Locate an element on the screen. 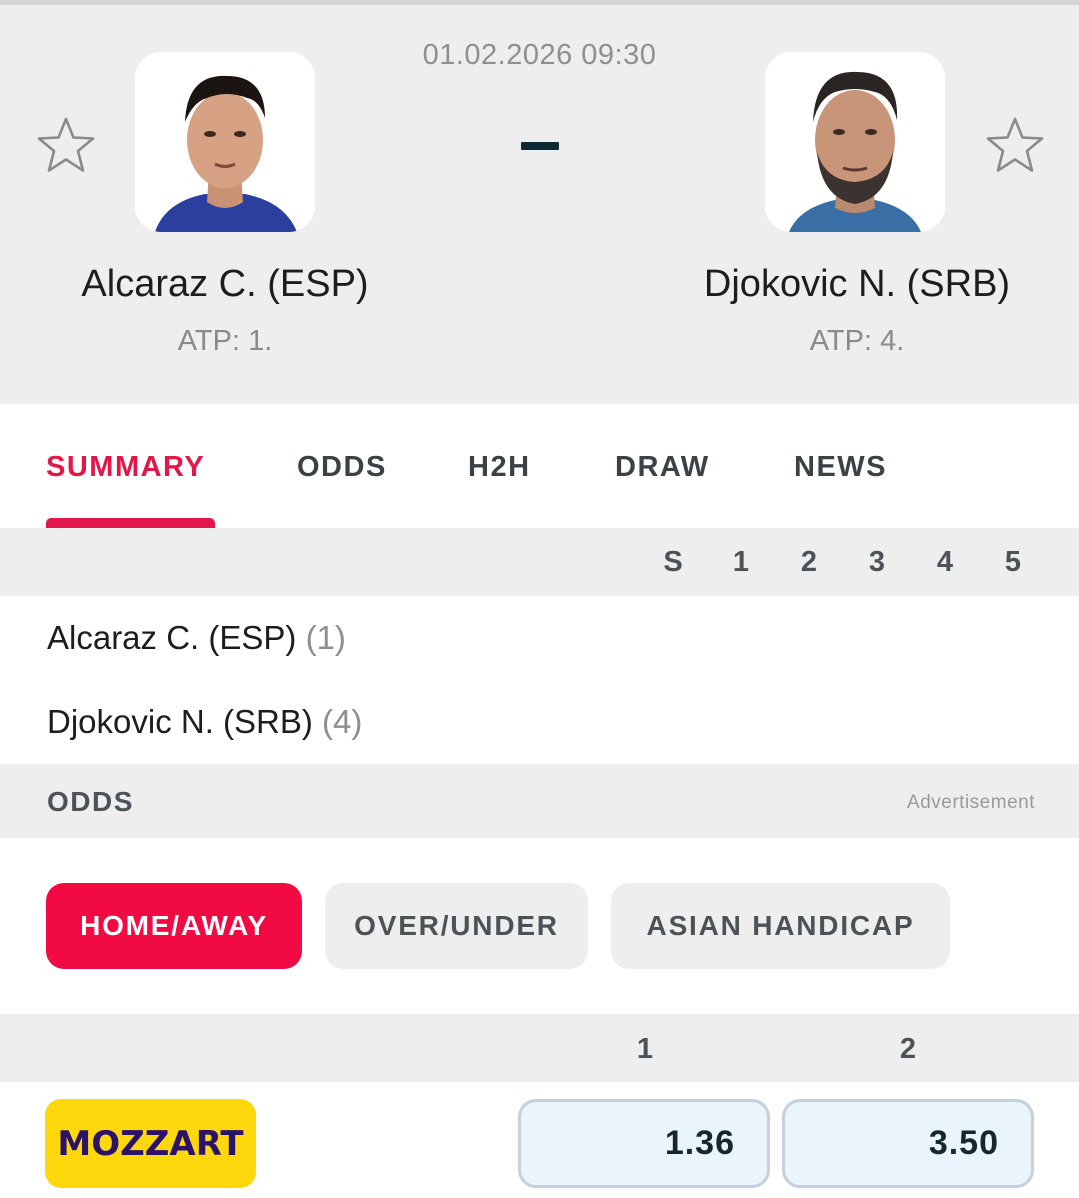 Image resolution: width=1079 pixels, height=1198 pixels. scoreboard-home-name: Alcaraz C. (ESP) is located at coordinates (172, 637).